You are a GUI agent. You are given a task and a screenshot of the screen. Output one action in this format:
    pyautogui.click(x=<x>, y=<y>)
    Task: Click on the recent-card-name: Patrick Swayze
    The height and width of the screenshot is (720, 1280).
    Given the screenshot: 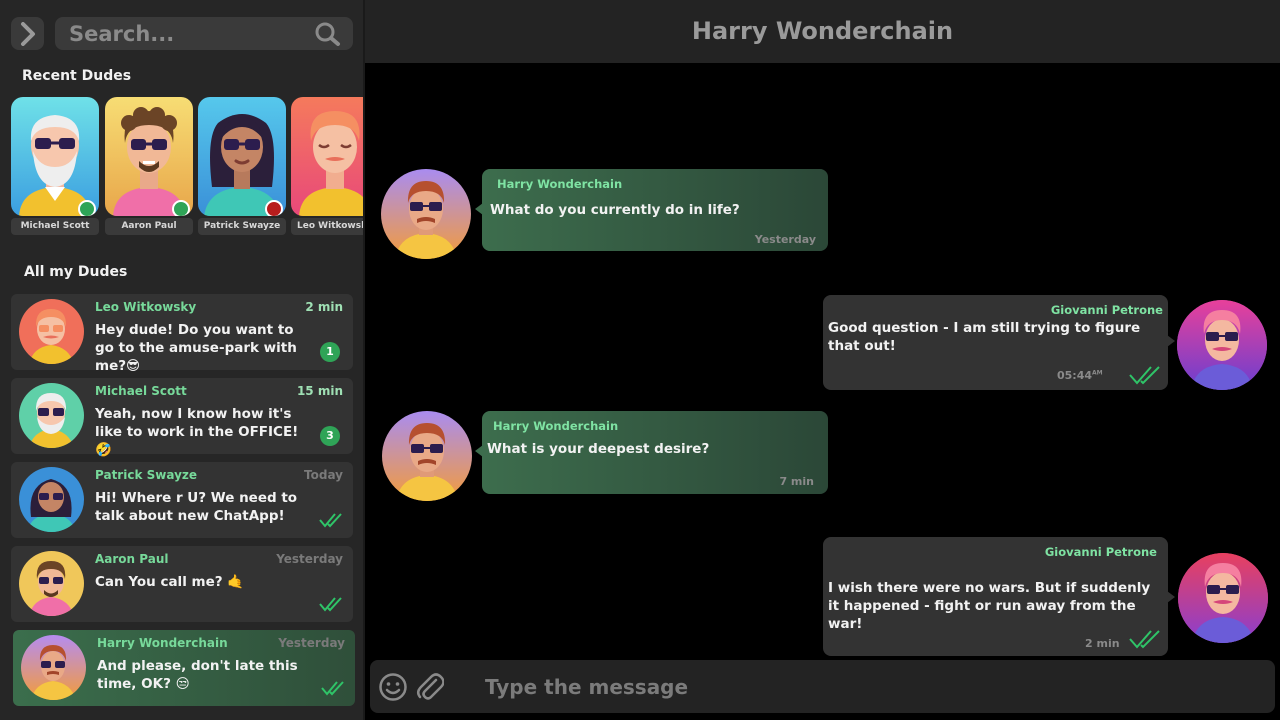 What is the action you would take?
    pyautogui.click(x=242, y=226)
    